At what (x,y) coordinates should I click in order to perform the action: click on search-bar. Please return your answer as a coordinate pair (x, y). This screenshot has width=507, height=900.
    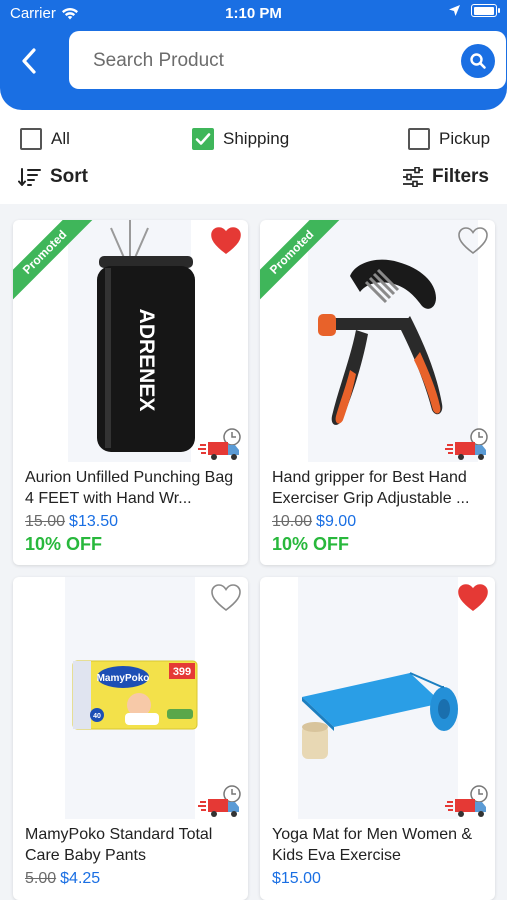
    Looking at the image, I should click on (287, 60).